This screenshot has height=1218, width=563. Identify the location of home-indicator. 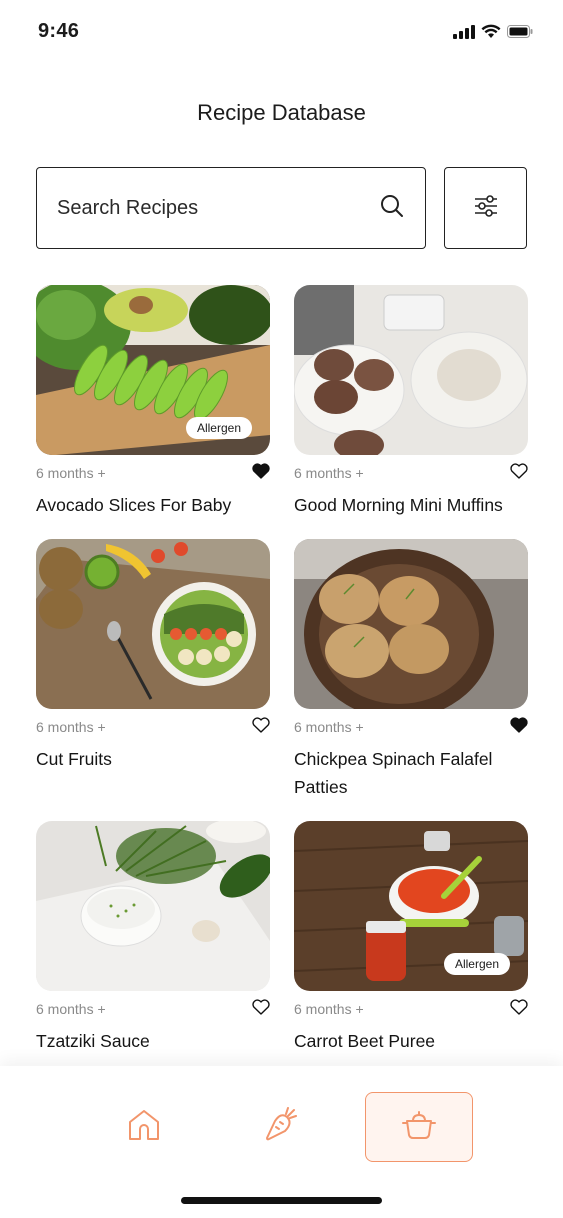
(281, 1200).